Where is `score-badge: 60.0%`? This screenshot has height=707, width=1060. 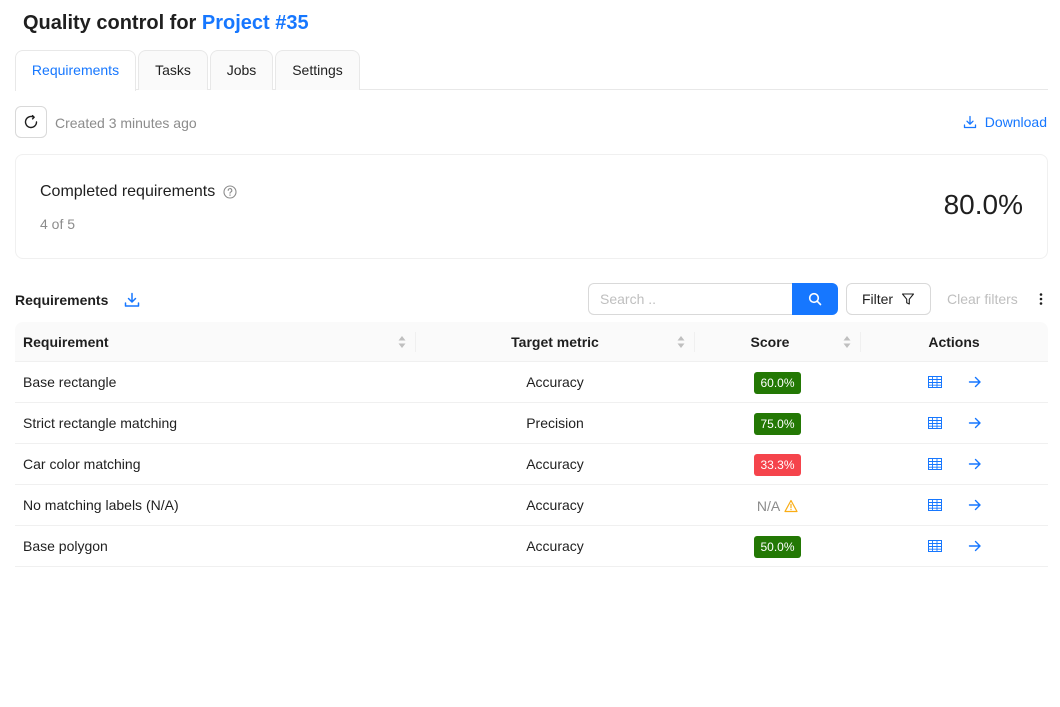
score-badge: 60.0% is located at coordinates (777, 383).